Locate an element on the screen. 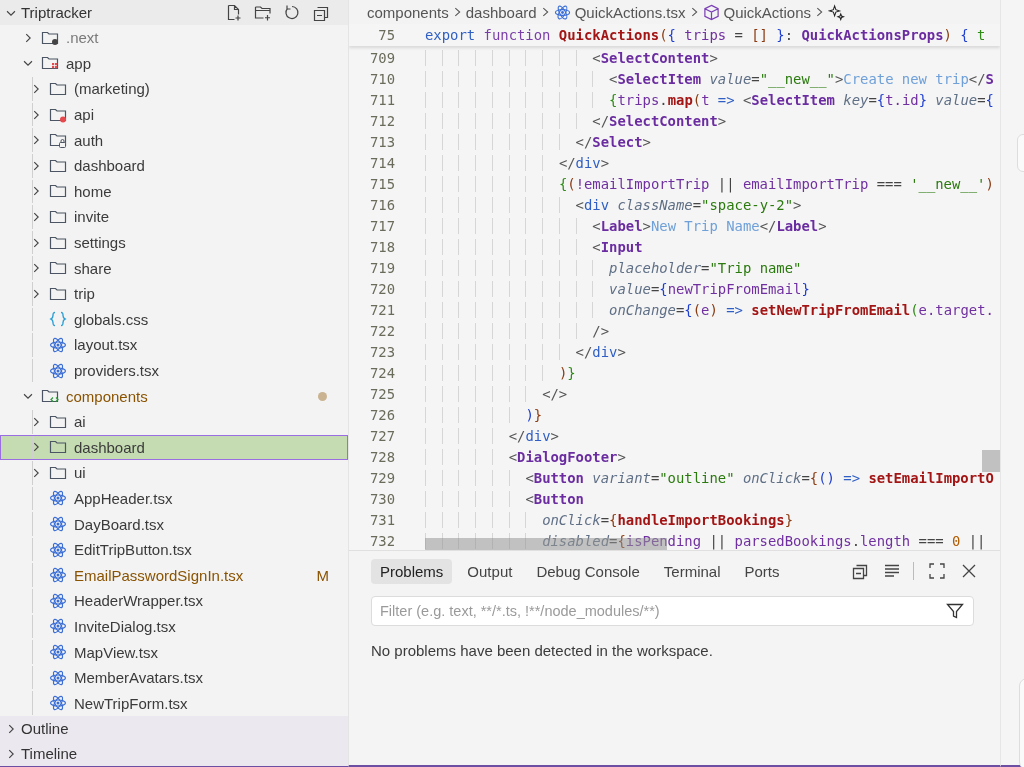  refresh-icon is located at coordinates (292, 12).